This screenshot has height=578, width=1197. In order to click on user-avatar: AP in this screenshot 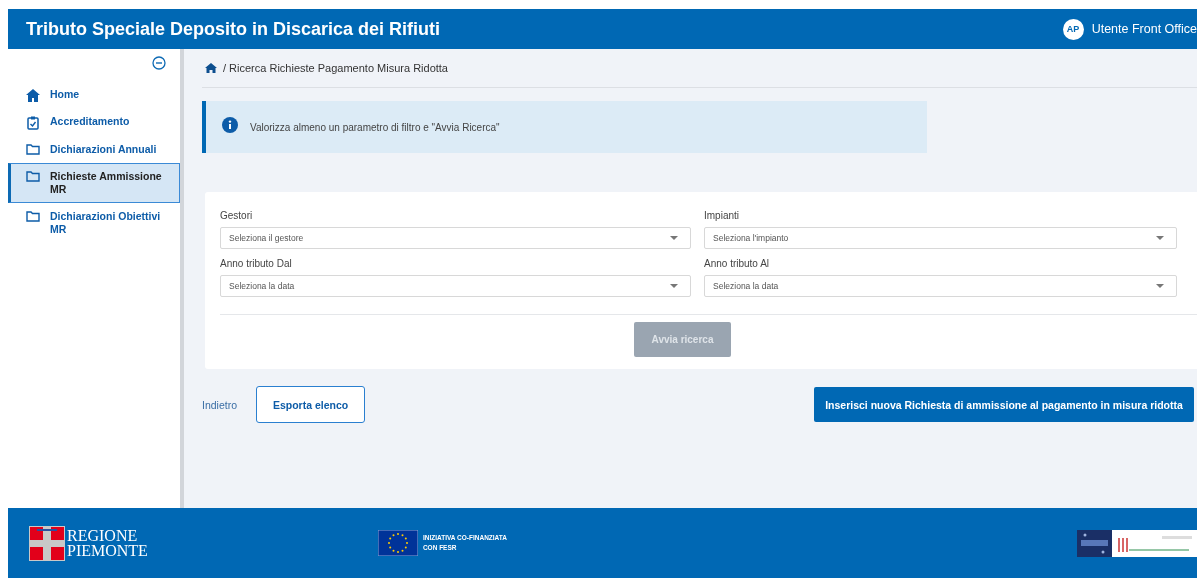, I will do `click(1073, 29)`.